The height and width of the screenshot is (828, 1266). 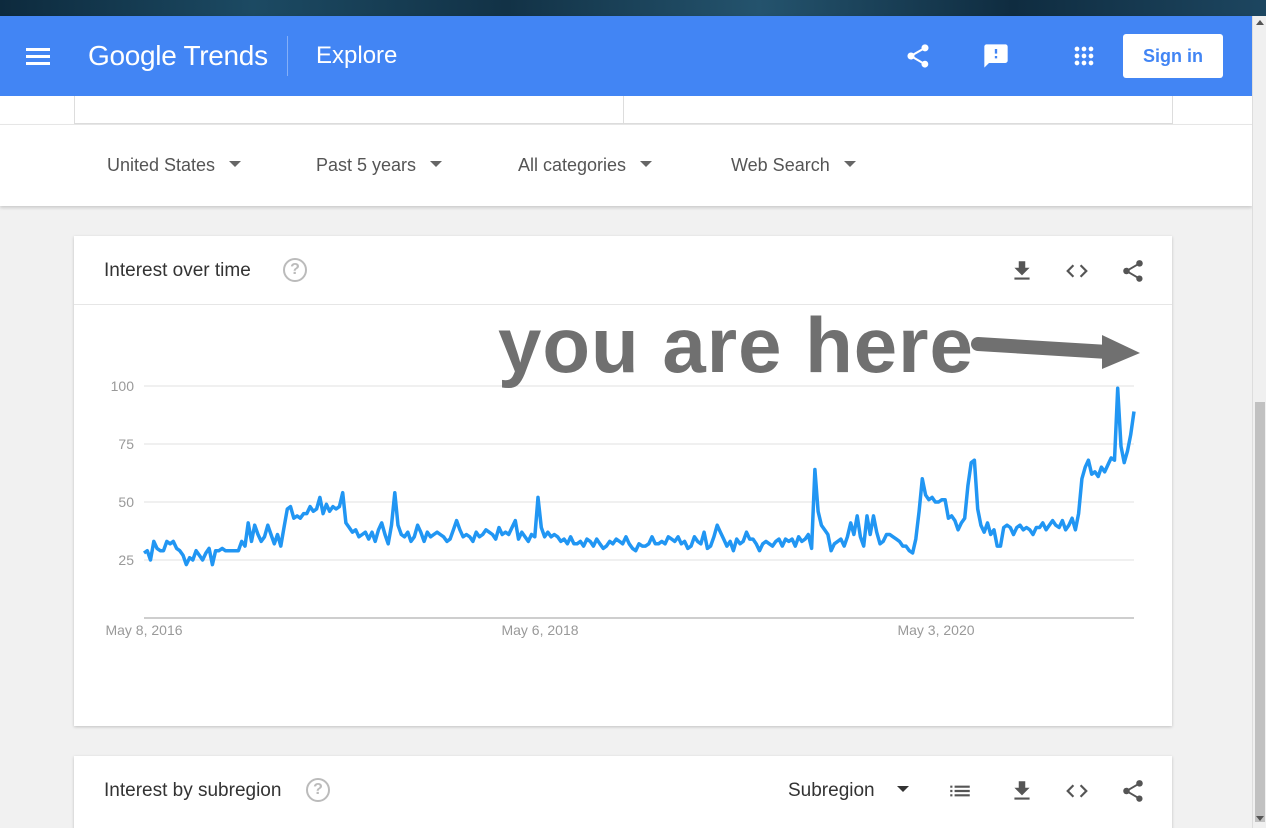 What do you see at coordinates (126, 502) in the screenshot?
I see `y-tick-label: 50` at bounding box center [126, 502].